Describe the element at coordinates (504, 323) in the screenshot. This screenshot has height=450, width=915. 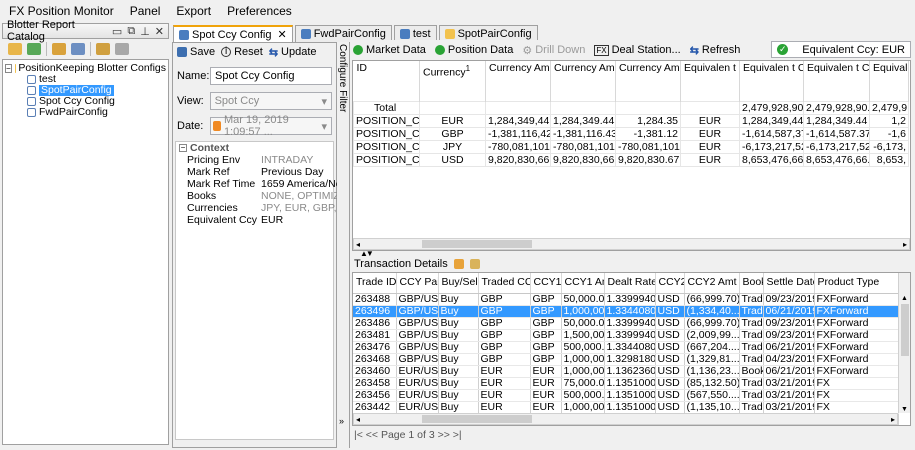
I see `transaction-cell: GBP` at that location.